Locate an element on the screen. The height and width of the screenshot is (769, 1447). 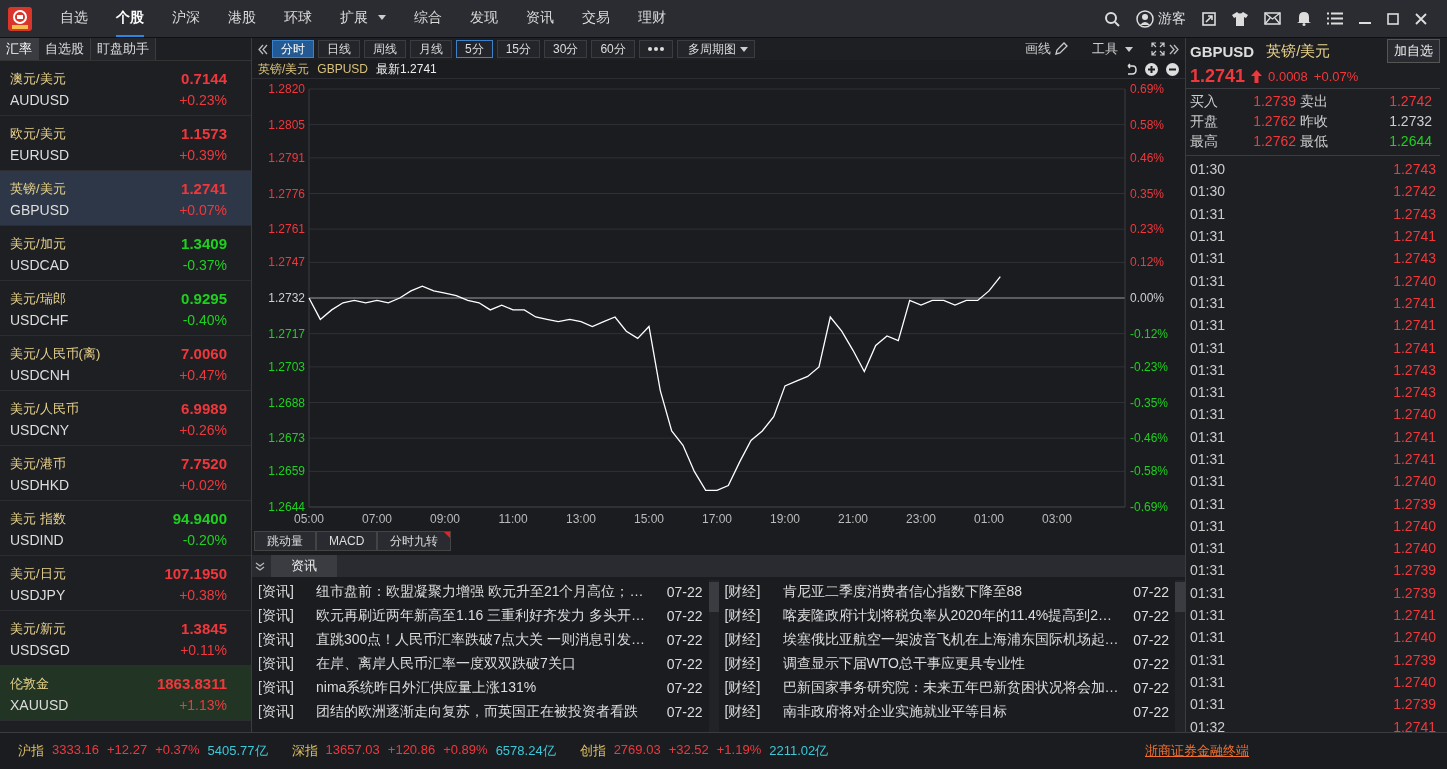
menu-tab: 综合 is located at coordinates (428, 18).